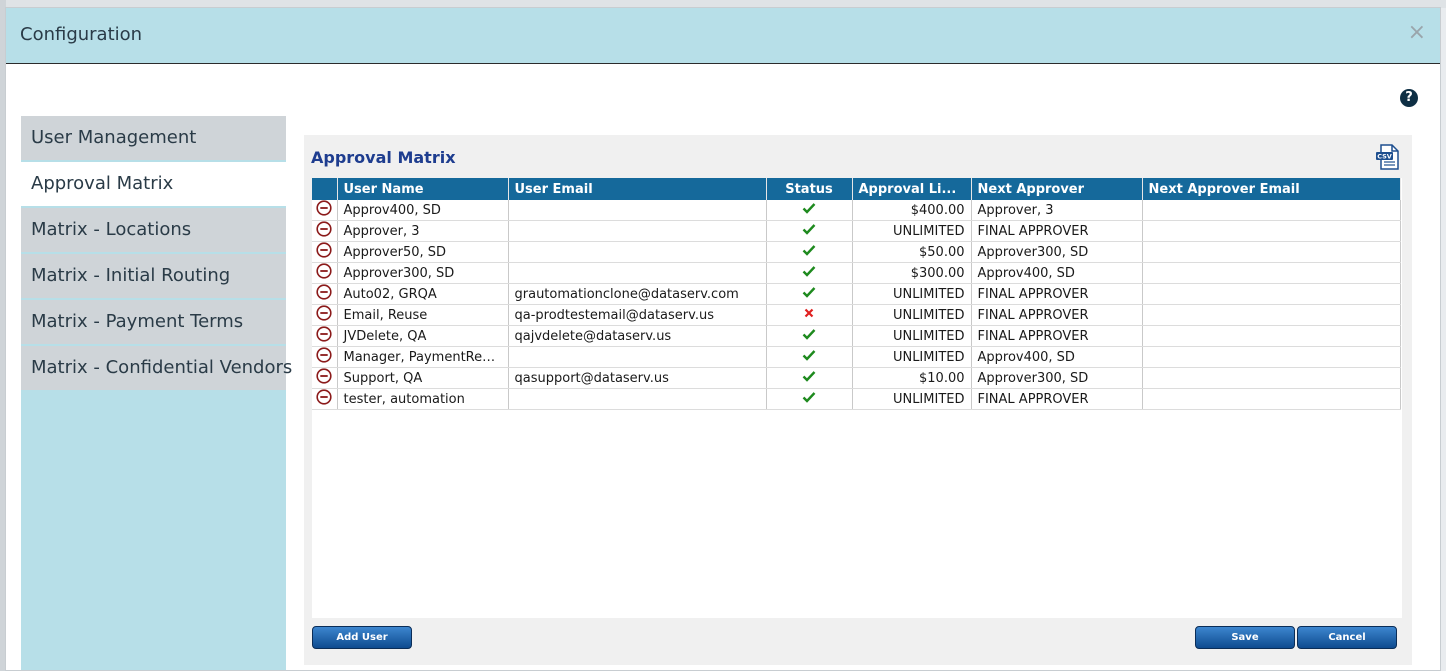  I want to click on panel-title: Approval Matrix, so click(383, 157).